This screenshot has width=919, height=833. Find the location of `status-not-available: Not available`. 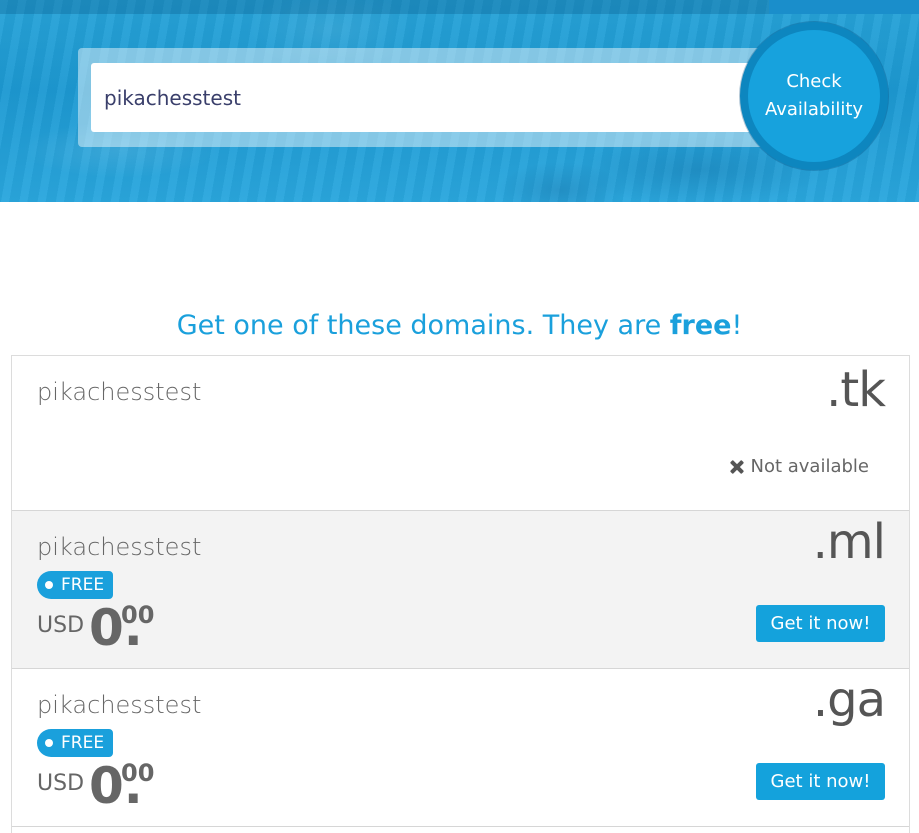

status-not-available: Not available is located at coordinates (799, 466).